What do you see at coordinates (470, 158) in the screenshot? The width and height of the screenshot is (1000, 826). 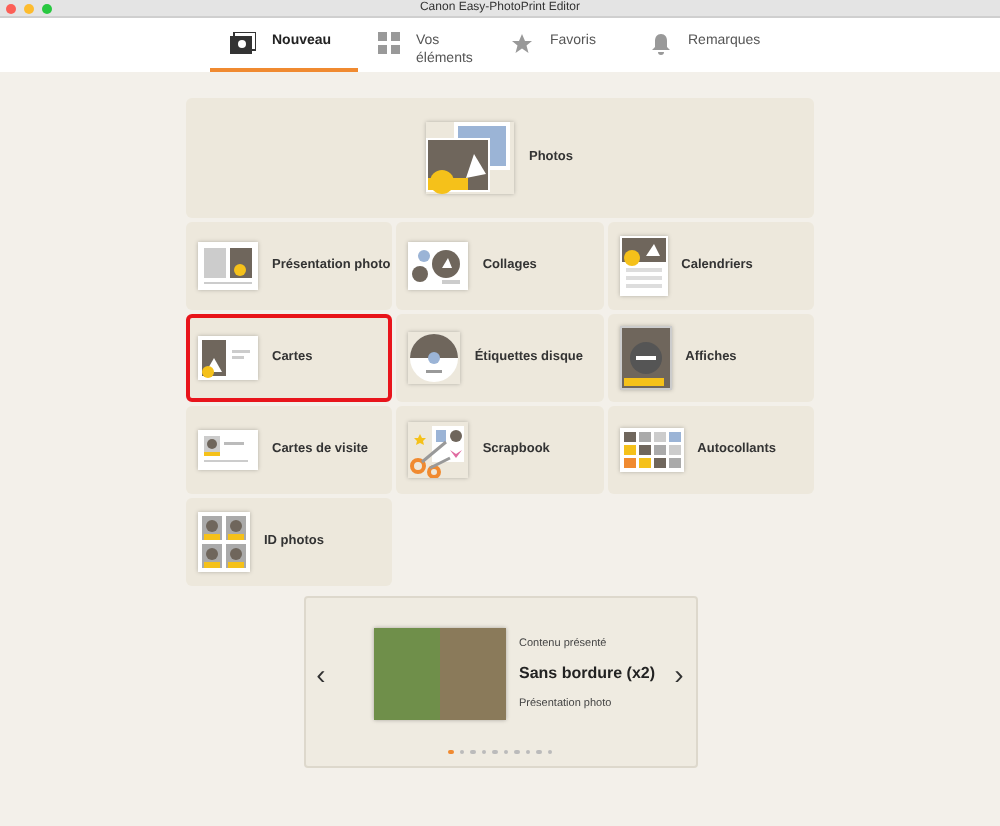 I see `photo-stack-icon` at bounding box center [470, 158].